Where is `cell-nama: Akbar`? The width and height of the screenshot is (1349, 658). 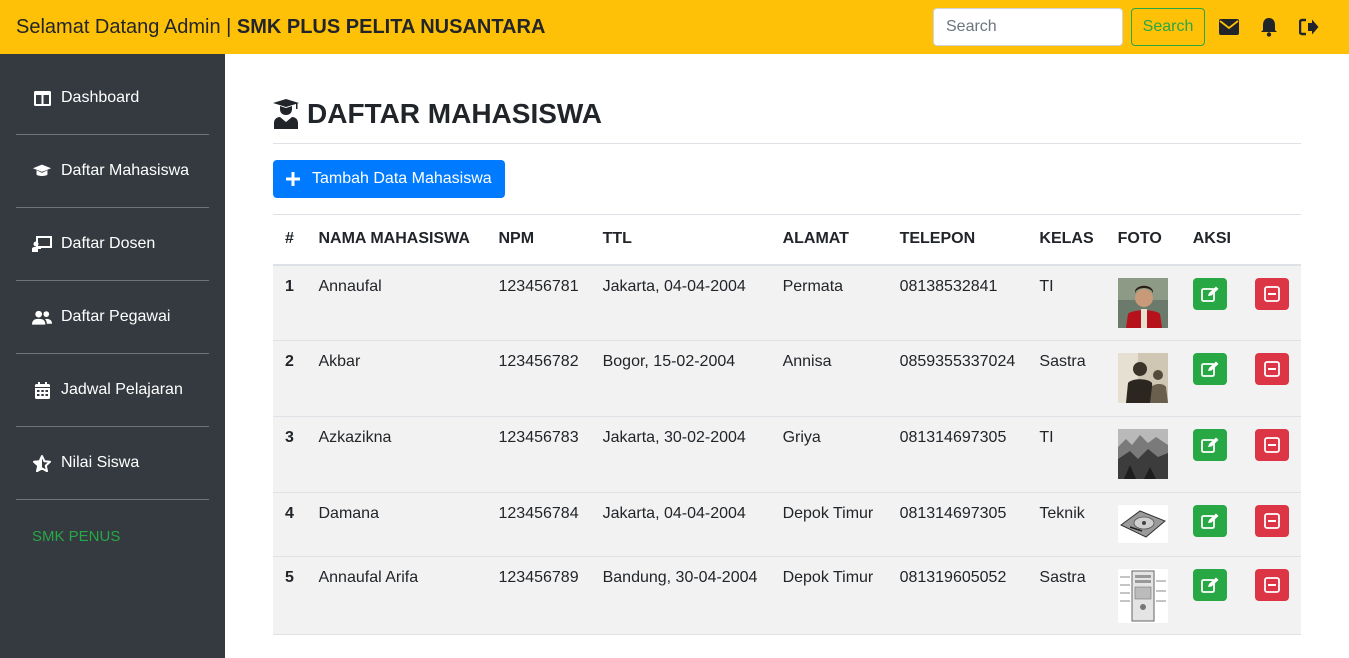 cell-nama: Akbar is located at coordinates (339, 361).